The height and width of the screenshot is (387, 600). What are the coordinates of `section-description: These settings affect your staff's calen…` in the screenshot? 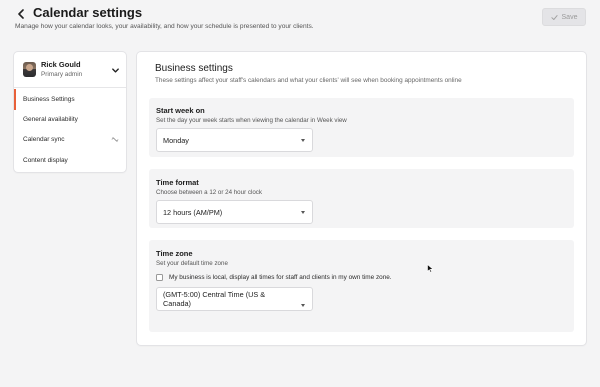 It's located at (308, 80).